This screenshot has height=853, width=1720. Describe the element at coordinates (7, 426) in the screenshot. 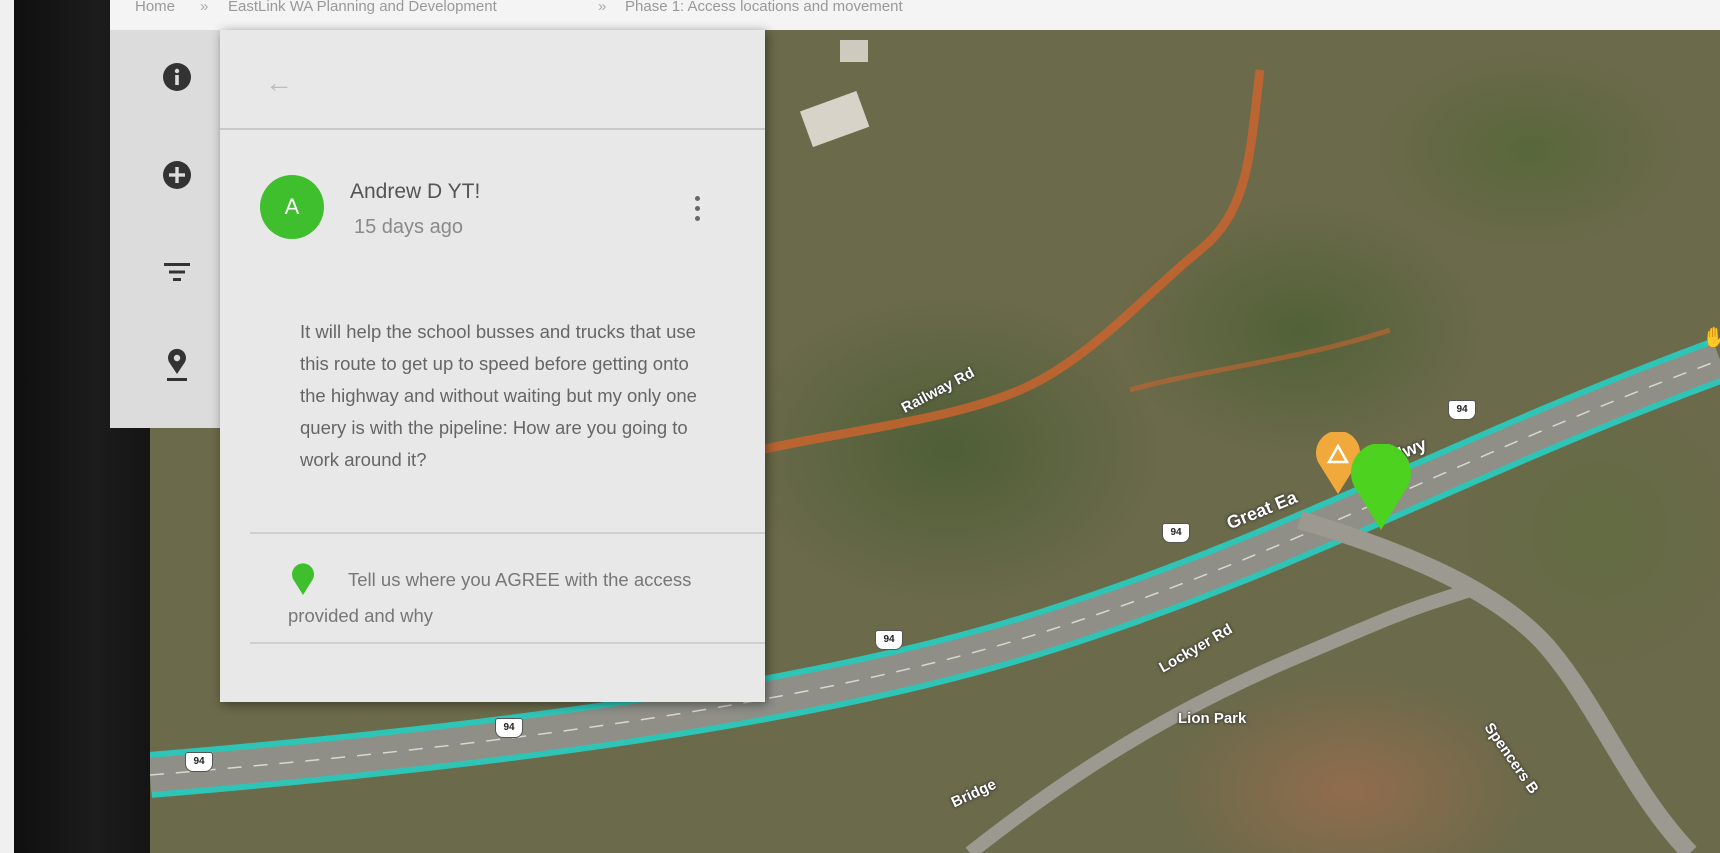

I see `background-edge` at that location.